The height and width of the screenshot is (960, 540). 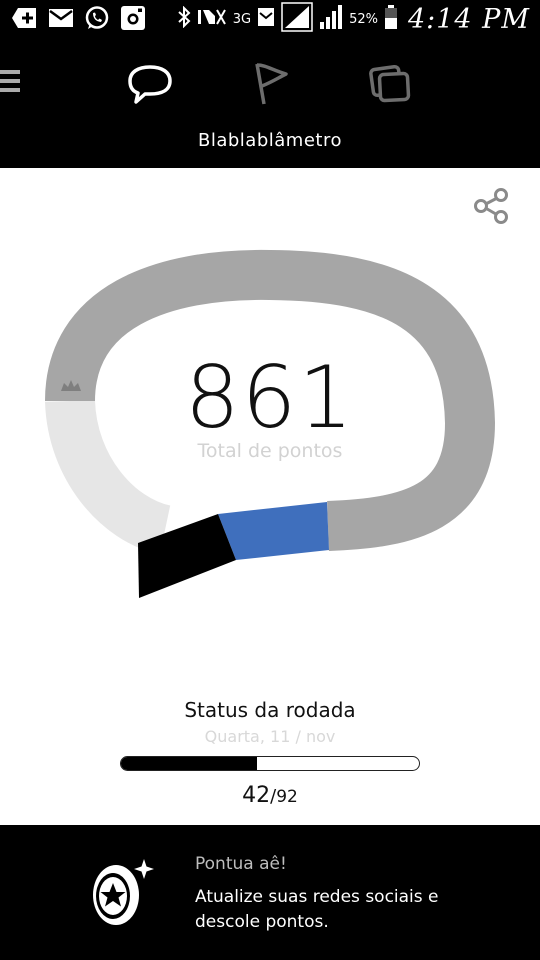 I want to click on instagram-icon, so click(x=133, y=18).